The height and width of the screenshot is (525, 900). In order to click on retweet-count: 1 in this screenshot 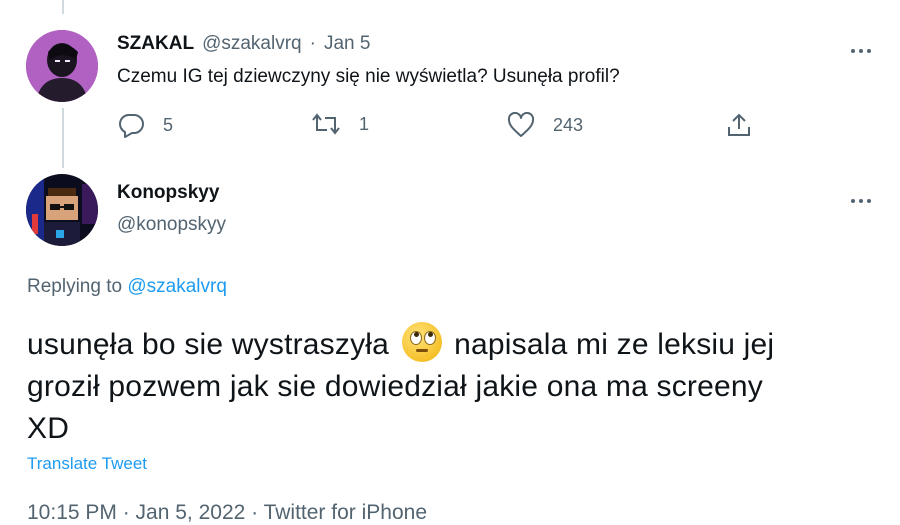, I will do `click(364, 123)`.